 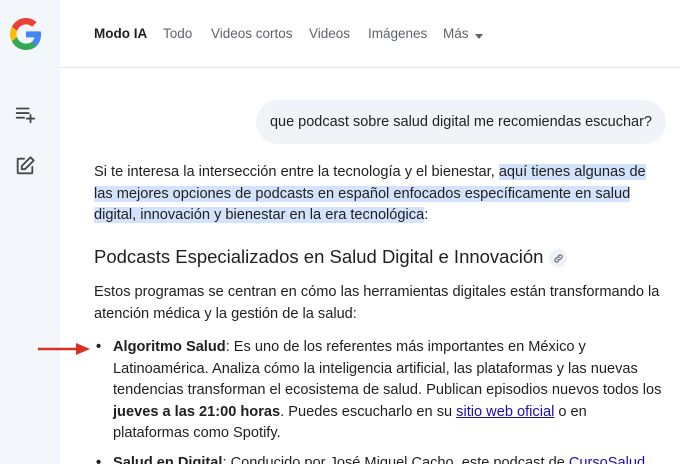 I want to click on intro-end: :, so click(x=426, y=215).